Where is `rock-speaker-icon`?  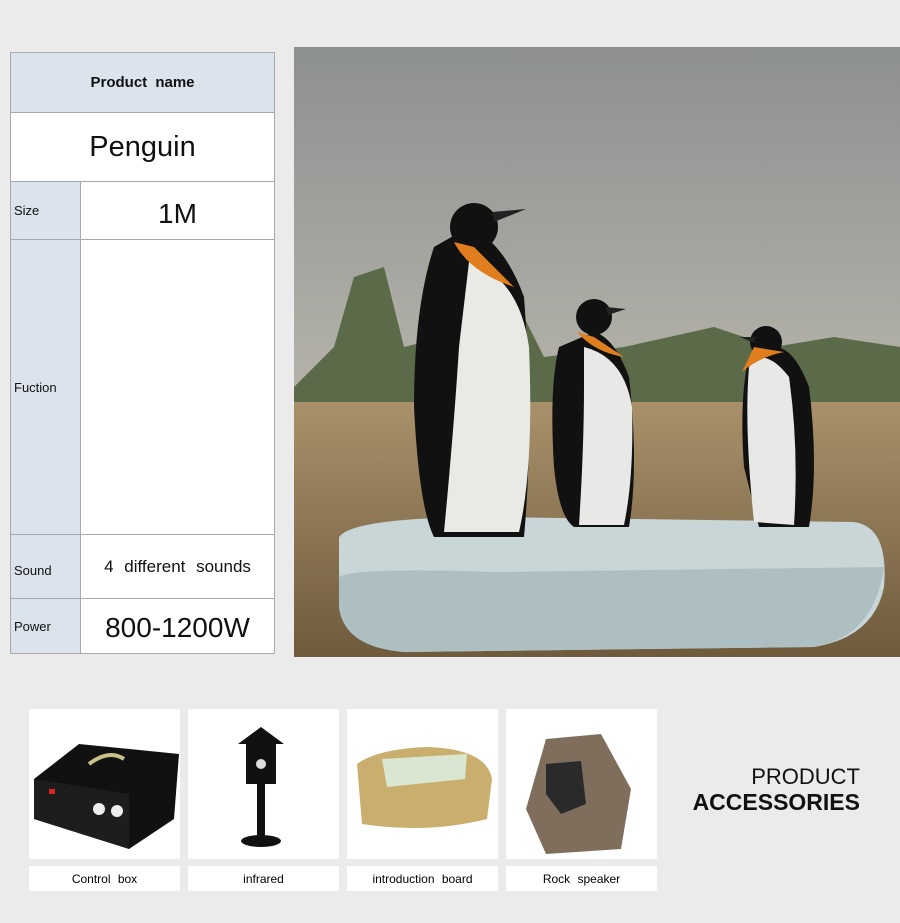
rock-speaker-icon is located at coordinates (578, 794).